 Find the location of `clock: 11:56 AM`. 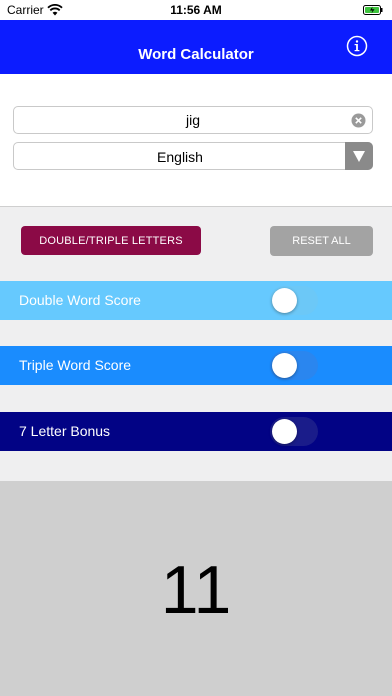

clock: 11:56 AM is located at coordinates (196, 10).